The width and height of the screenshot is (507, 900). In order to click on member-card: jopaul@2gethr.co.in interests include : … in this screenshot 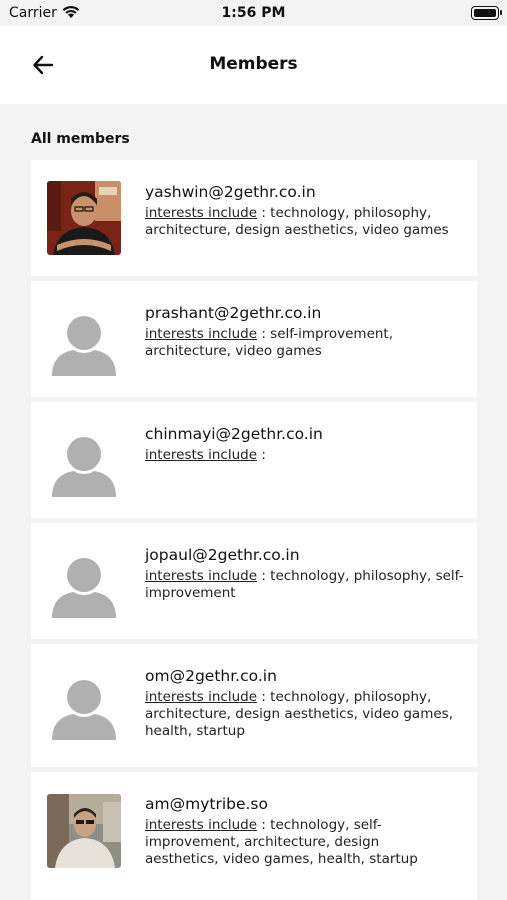, I will do `click(254, 581)`.